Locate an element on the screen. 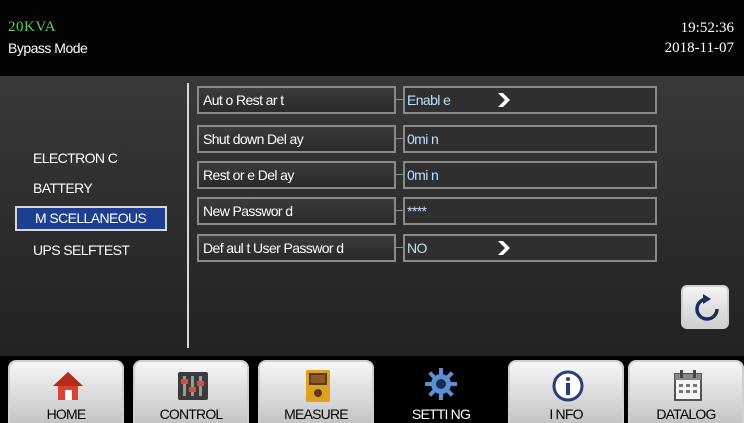  setting-row-new-password: New Passwor d **** is located at coordinates (427, 211).